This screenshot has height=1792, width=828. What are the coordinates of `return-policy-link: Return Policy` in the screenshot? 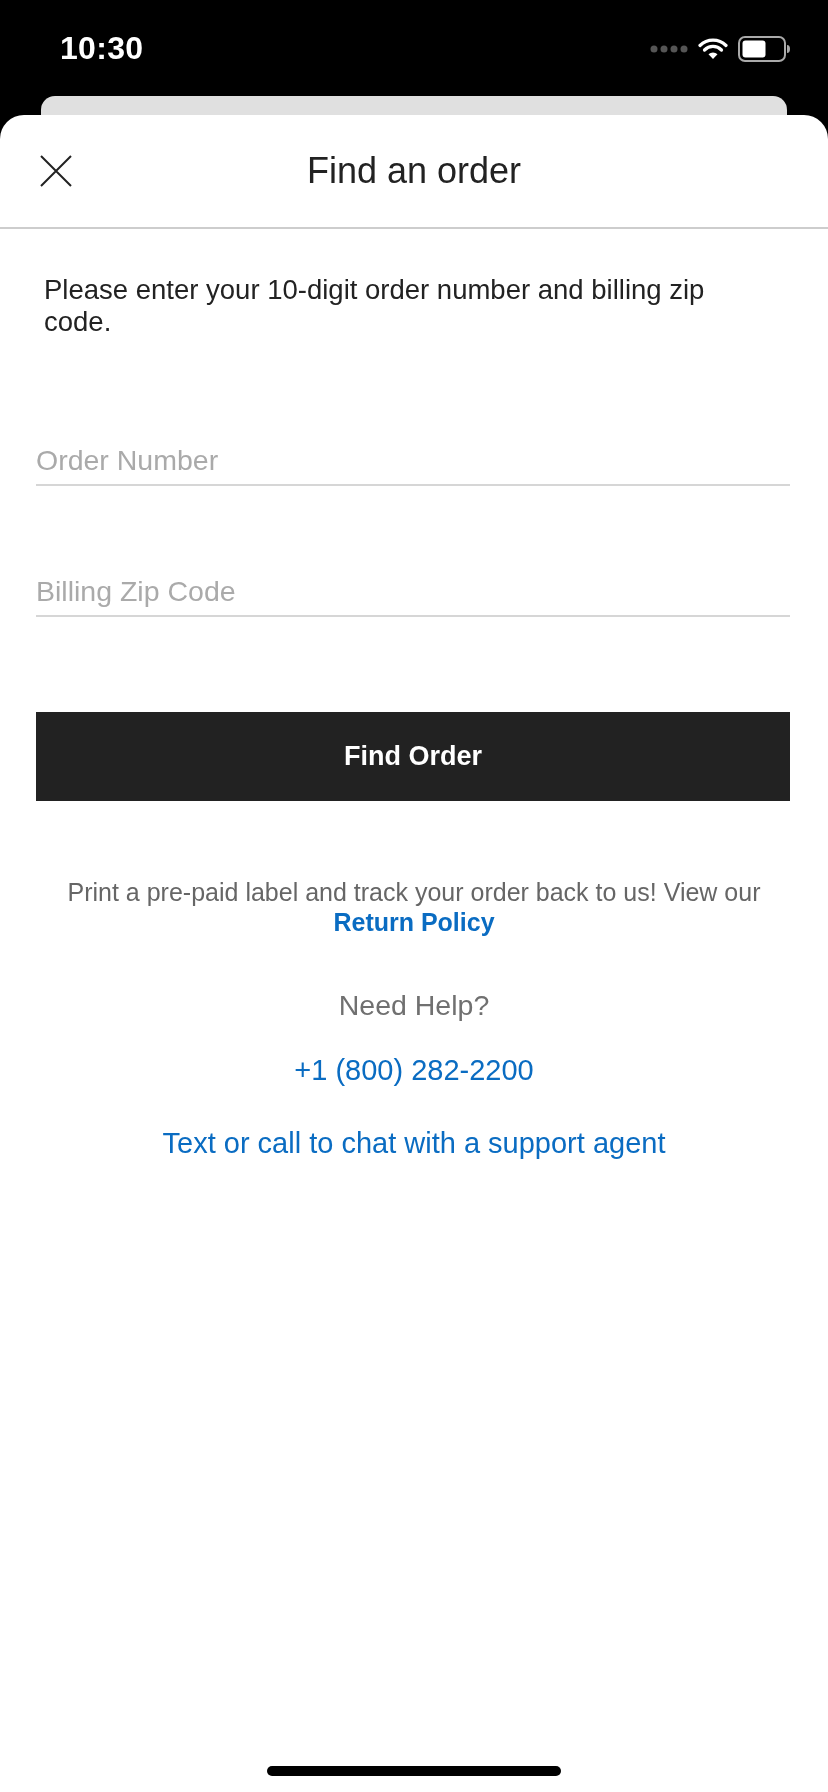 It's located at (414, 922).